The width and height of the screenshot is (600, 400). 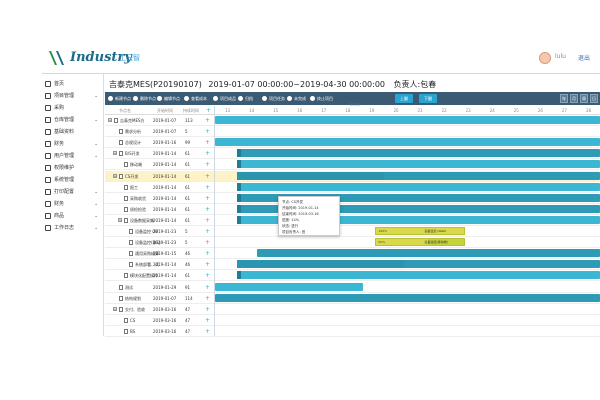 What do you see at coordinates (73, 108) in the screenshot?
I see `sidebar-item: 采购` at bounding box center [73, 108].